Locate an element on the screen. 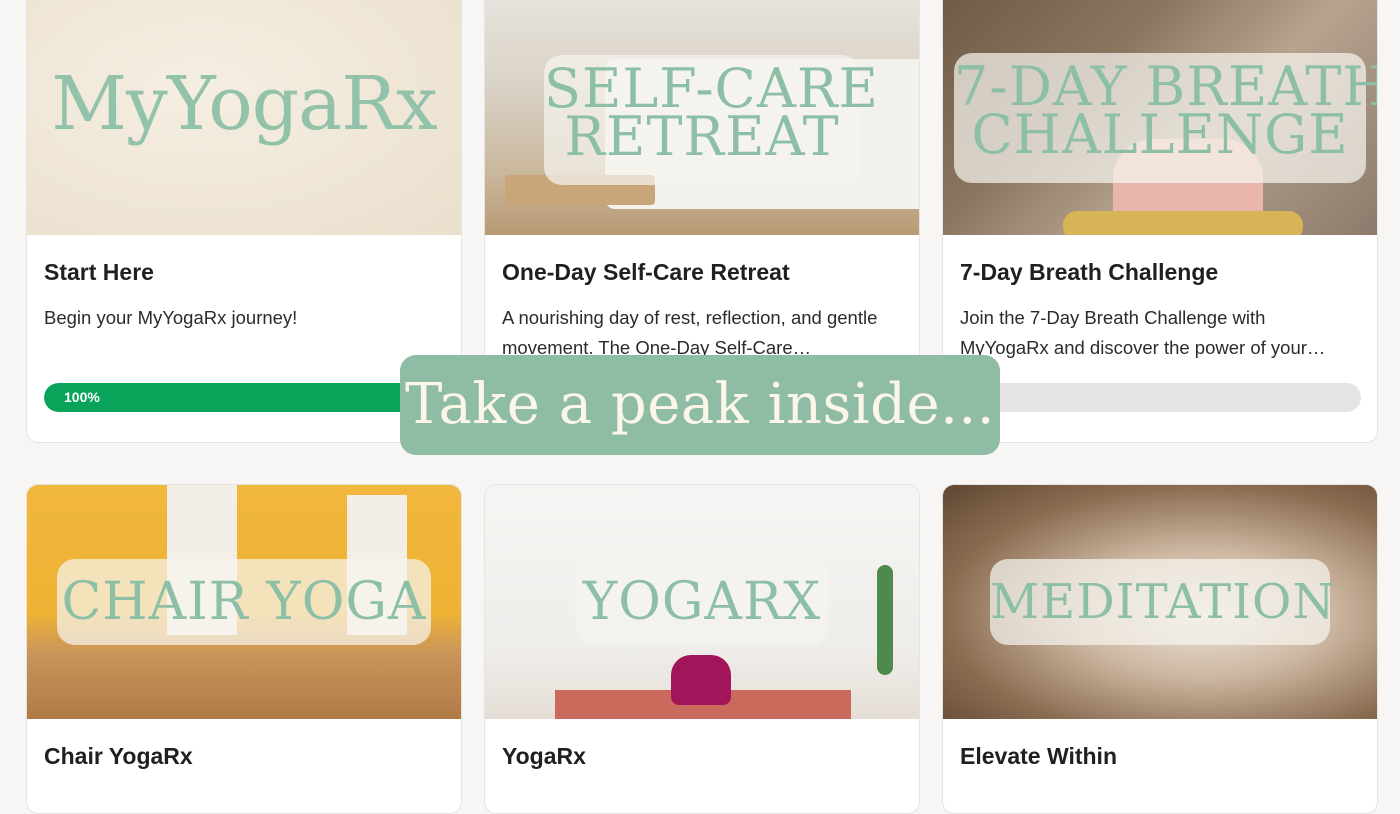 The width and height of the screenshot is (1400, 814). course-thumbnail: YOGARX is located at coordinates (702, 602).